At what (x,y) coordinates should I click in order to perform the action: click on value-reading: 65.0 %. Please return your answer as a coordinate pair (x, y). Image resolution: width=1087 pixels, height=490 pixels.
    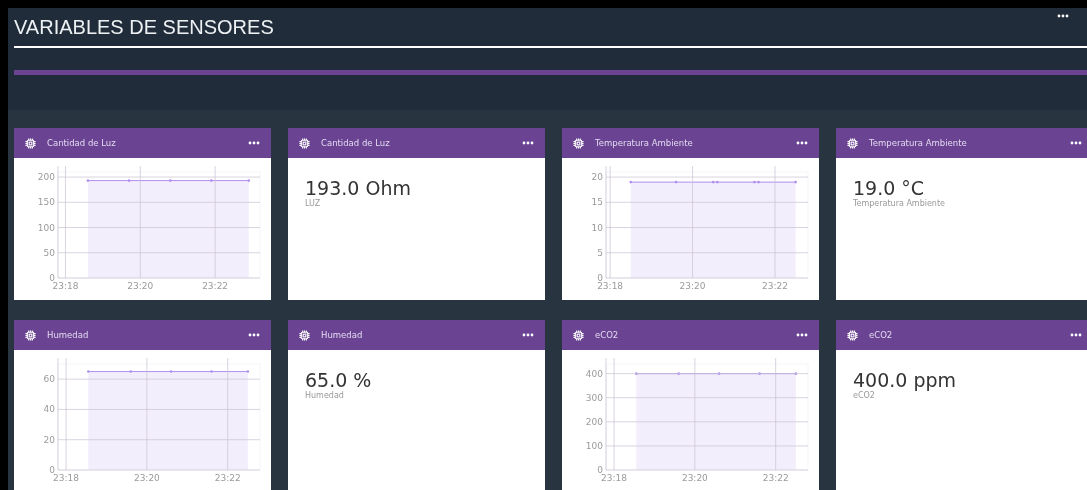
    Looking at the image, I should click on (338, 380).